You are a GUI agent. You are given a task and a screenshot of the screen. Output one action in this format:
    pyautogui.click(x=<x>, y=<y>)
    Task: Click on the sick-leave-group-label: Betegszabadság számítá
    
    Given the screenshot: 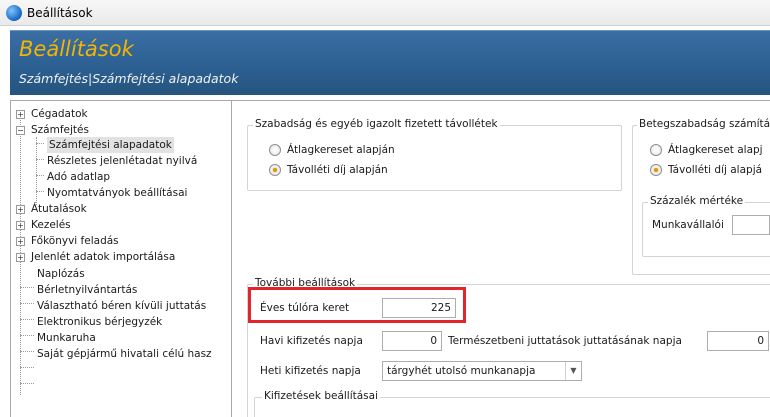 What is the action you would take?
    pyautogui.click(x=703, y=124)
    